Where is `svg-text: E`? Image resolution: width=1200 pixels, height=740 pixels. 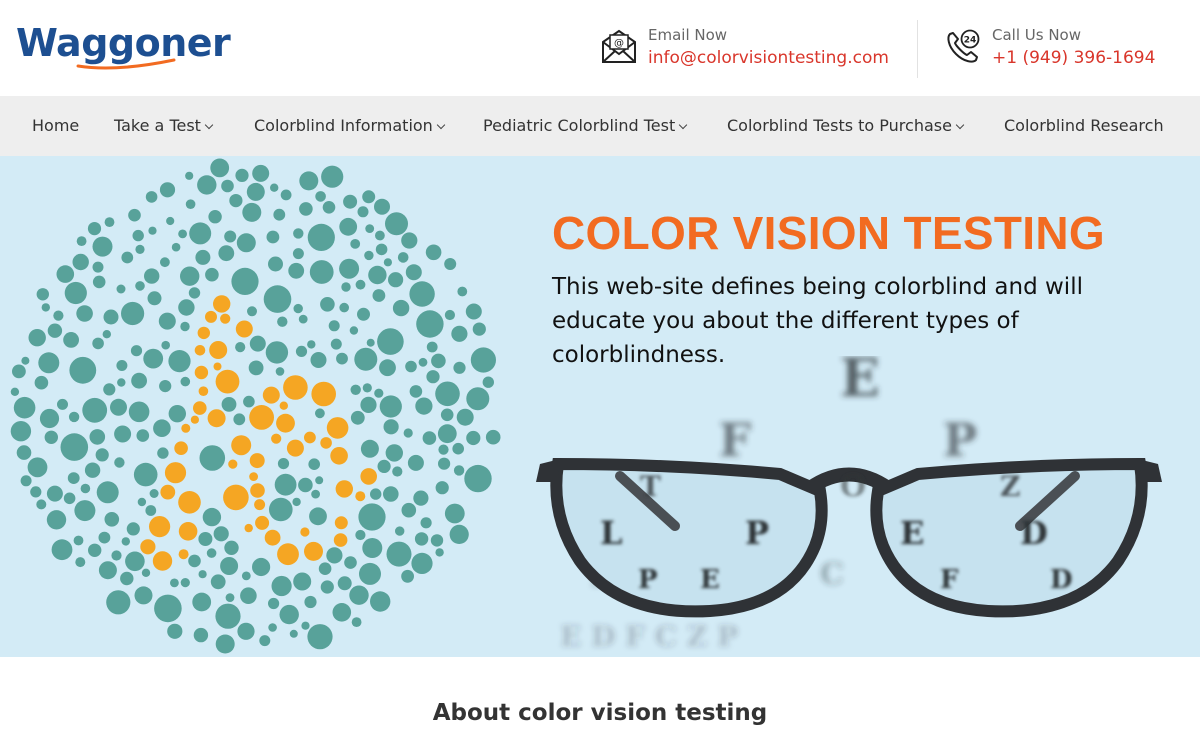
svg-text: E is located at coordinates (912, 533).